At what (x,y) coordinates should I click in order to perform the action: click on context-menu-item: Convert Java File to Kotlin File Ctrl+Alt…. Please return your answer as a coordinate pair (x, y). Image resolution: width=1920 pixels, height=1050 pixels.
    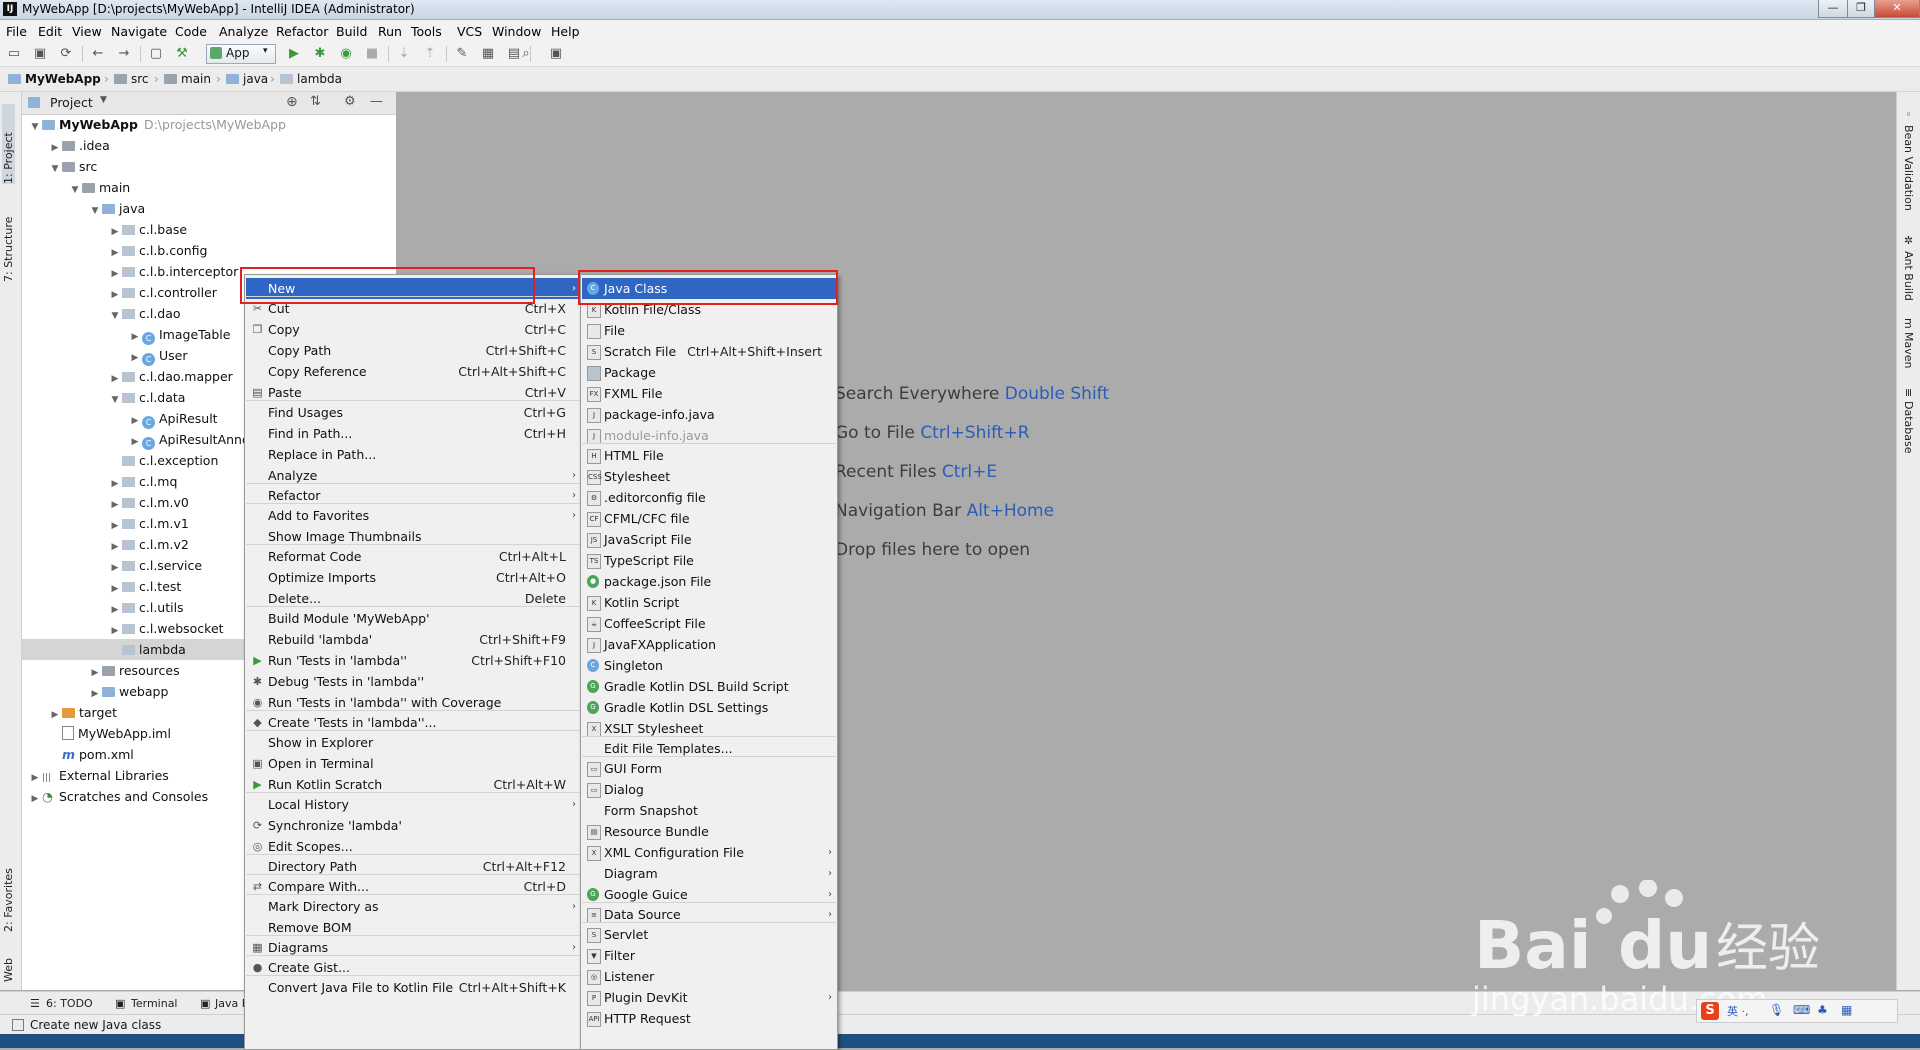
    Looking at the image, I should click on (413, 987).